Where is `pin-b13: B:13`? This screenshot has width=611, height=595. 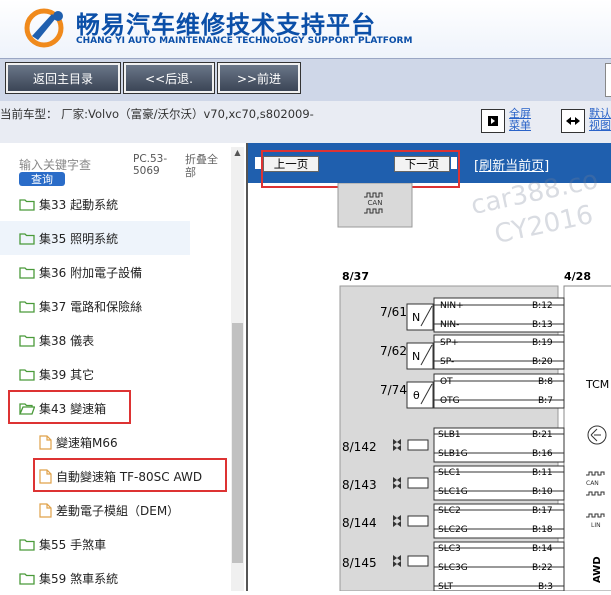 pin-b13: B:13 is located at coordinates (542, 325).